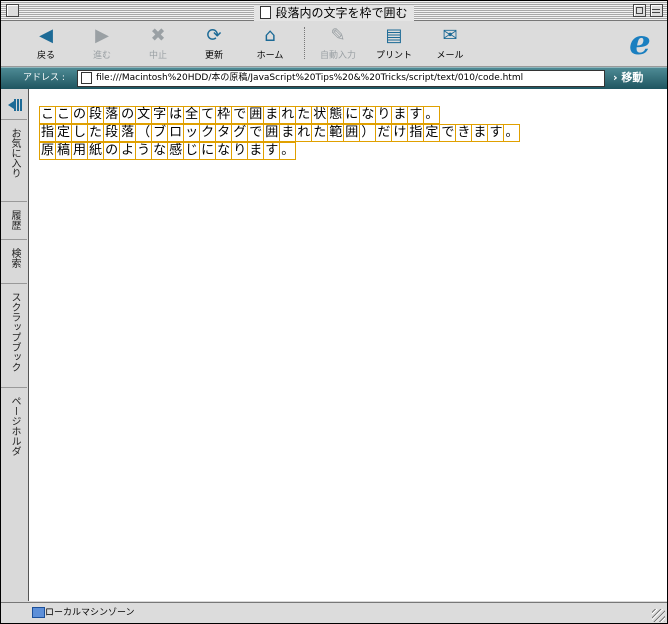 This screenshot has height=624, width=668. What do you see at coordinates (144, 115) in the screenshot?
I see `boxed-character: 文` at bounding box center [144, 115].